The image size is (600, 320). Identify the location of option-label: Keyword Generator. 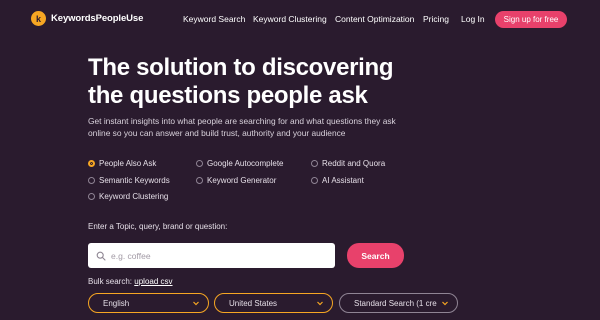
(242, 180).